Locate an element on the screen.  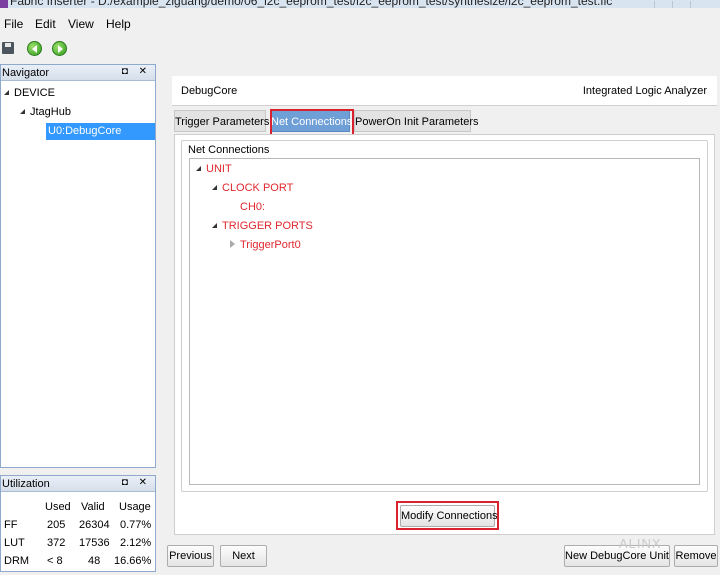
previous-button: Previous is located at coordinates (190, 556).